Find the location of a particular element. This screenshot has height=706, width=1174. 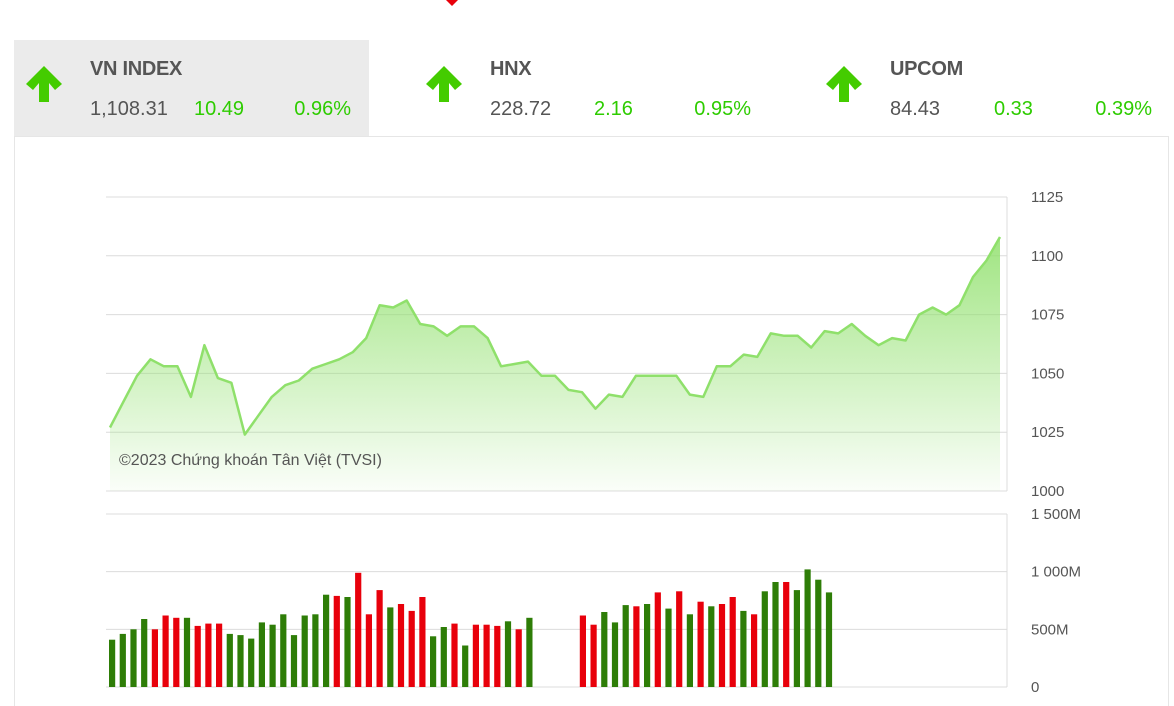

index-tile-upcom: UPCOM 84.43 0.33 0.39% is located at coordinates (992, 88).